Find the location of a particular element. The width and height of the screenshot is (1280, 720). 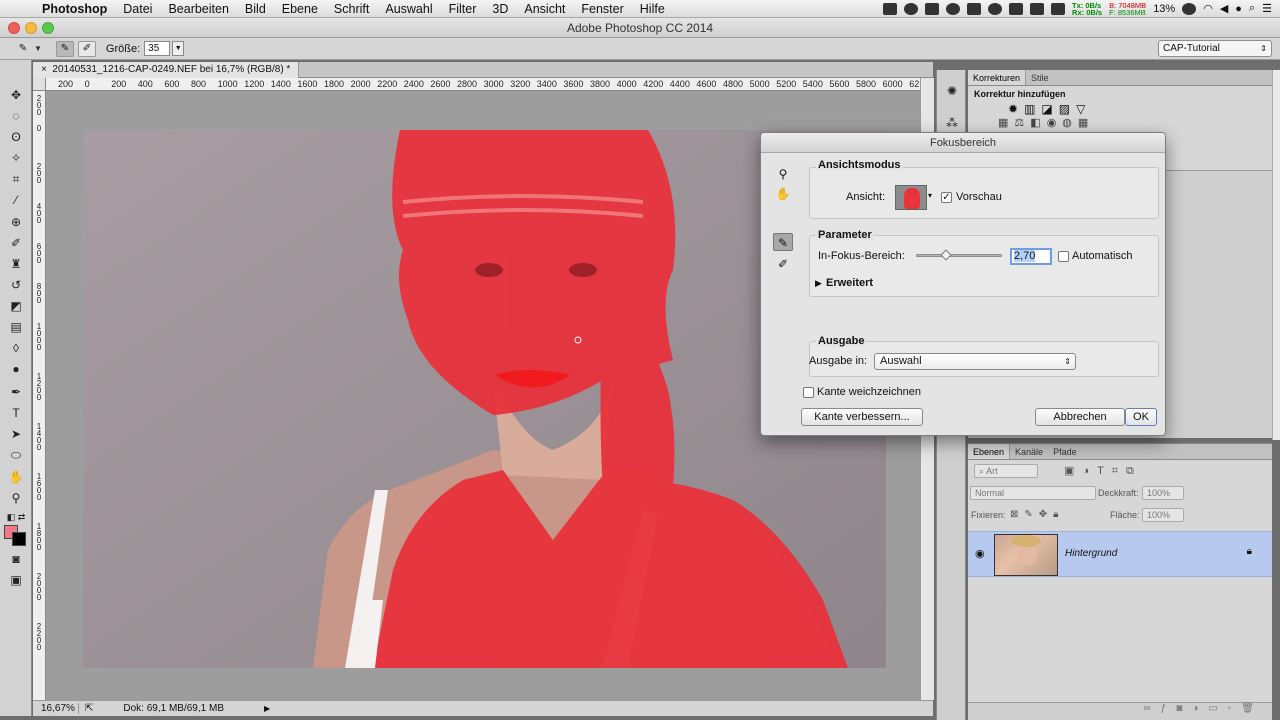

tray-screen-icon is located at coordinates (1016, 8).